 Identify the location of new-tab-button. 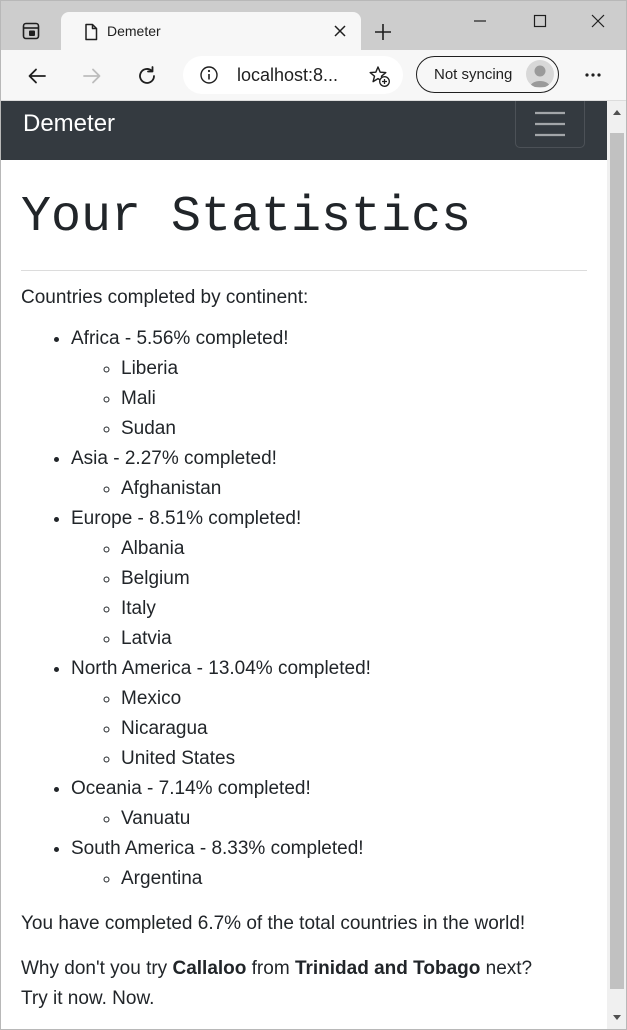
(383, 32).